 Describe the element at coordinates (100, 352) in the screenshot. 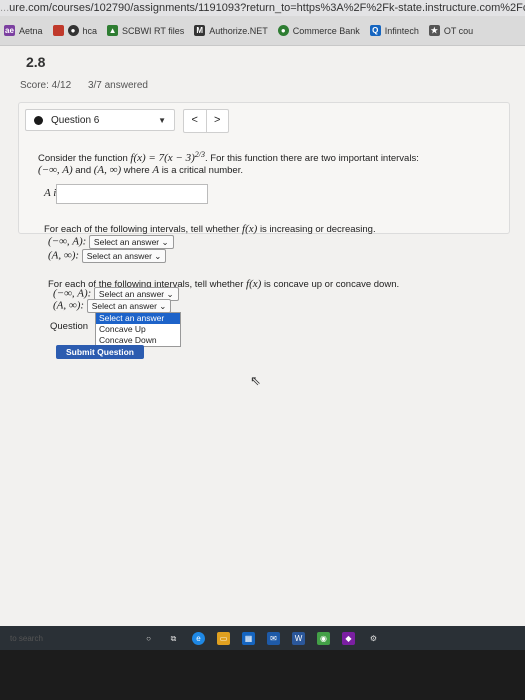

I see `submit-question-button: Submit Question` at that location.